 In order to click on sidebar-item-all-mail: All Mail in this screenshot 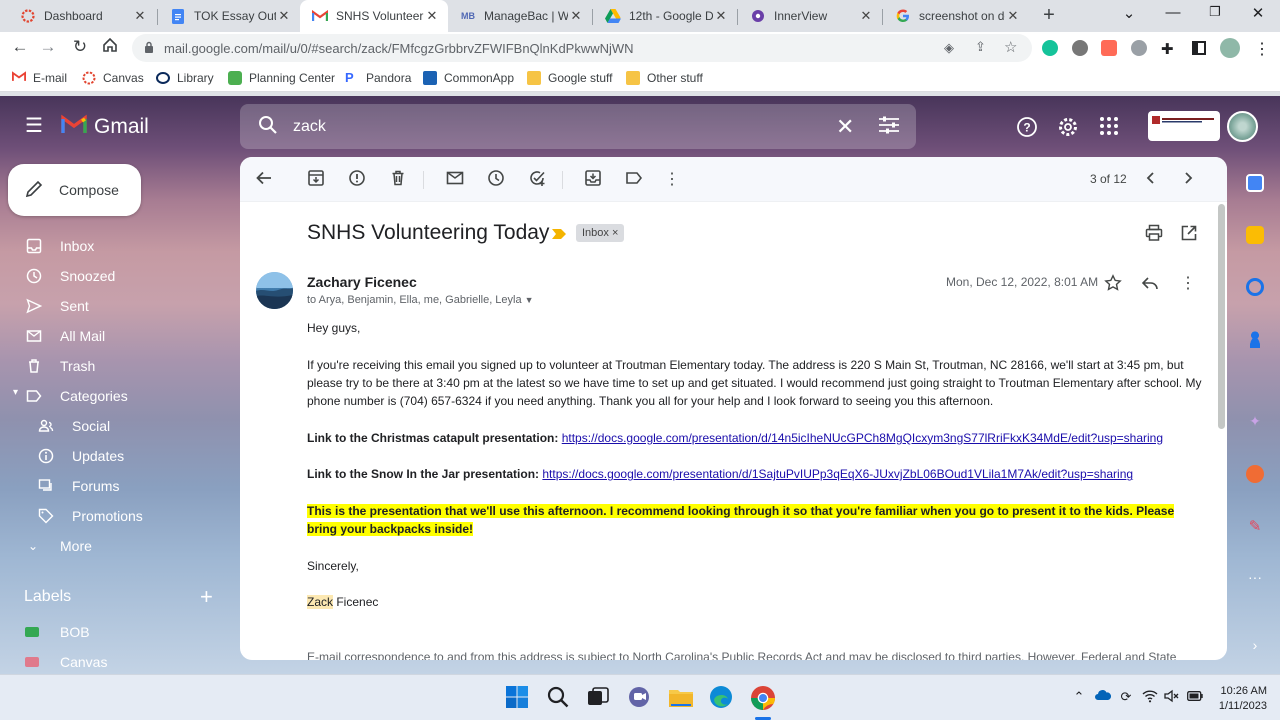, I will do `click(115, 336)`.